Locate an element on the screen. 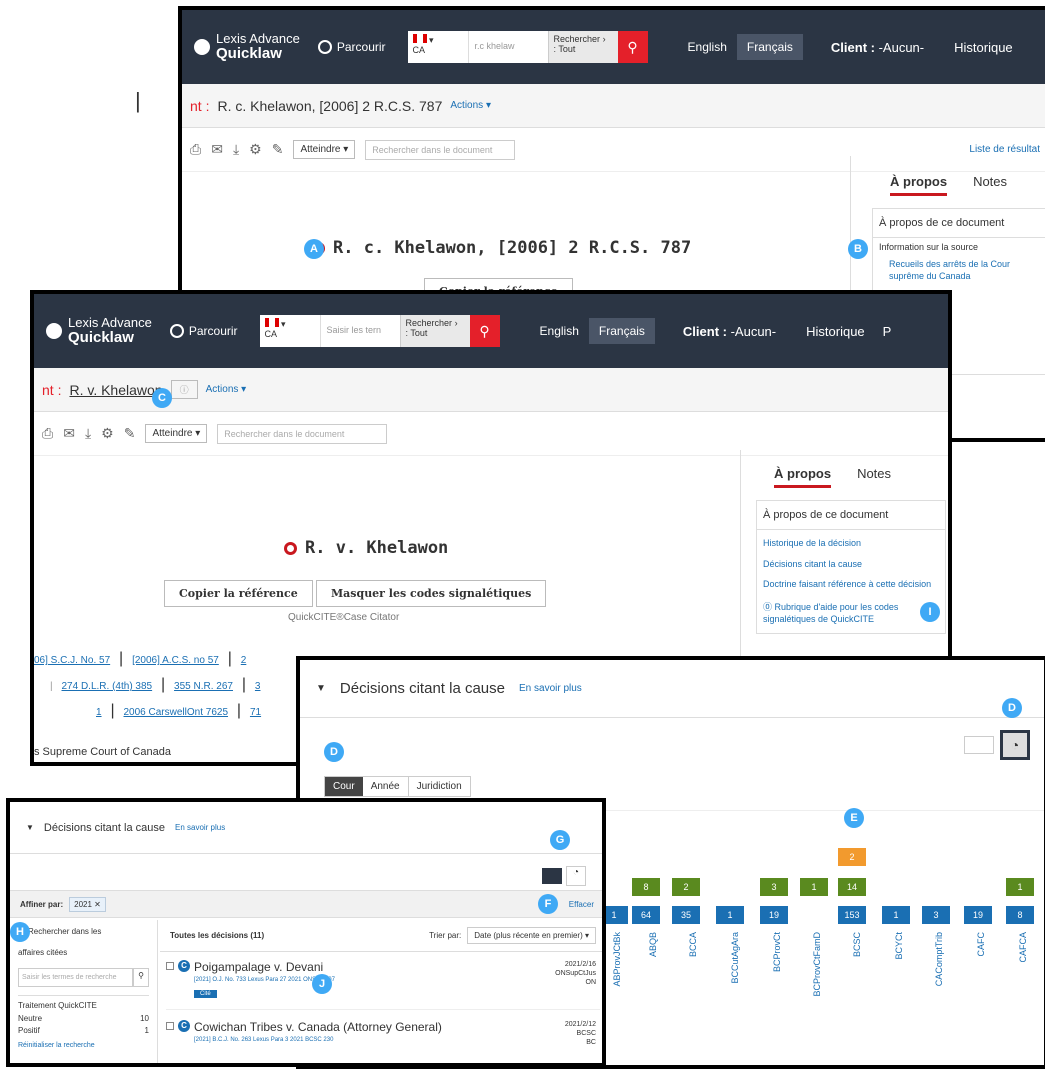 The width and height of the screenshot is (1045, 1069). chart-cell-green: 2 is located at coordinates (686, 887).